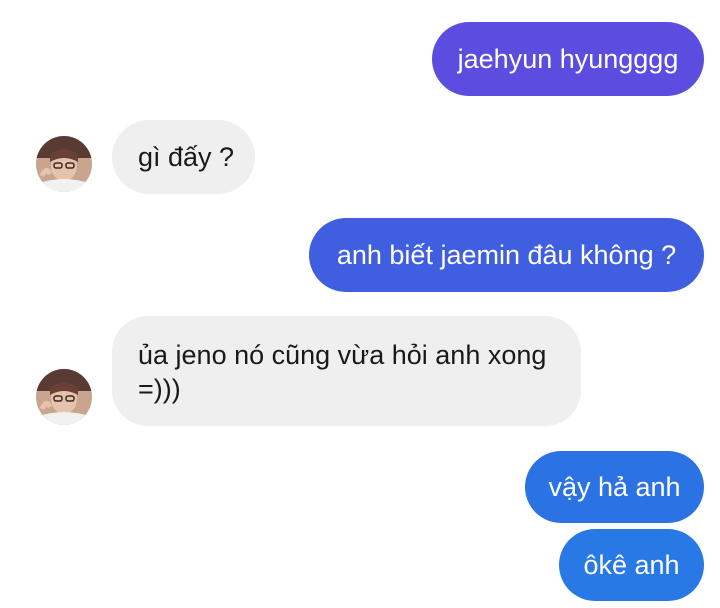 This screenshot has height=608, width=720. What do you see at coordinates (342, 372) in the screenshot?
I see `message-text: ủa jeno nó cũng vừa hỏi anh xong =)))` at bounding box center [342, 372].